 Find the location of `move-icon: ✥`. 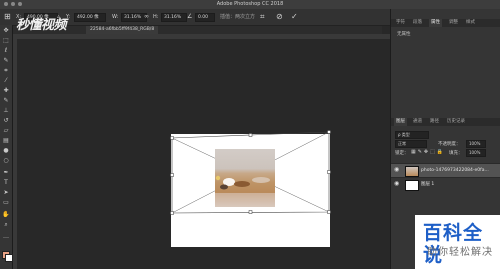

move-icon: ✥ is located at coordinates (6, 30).